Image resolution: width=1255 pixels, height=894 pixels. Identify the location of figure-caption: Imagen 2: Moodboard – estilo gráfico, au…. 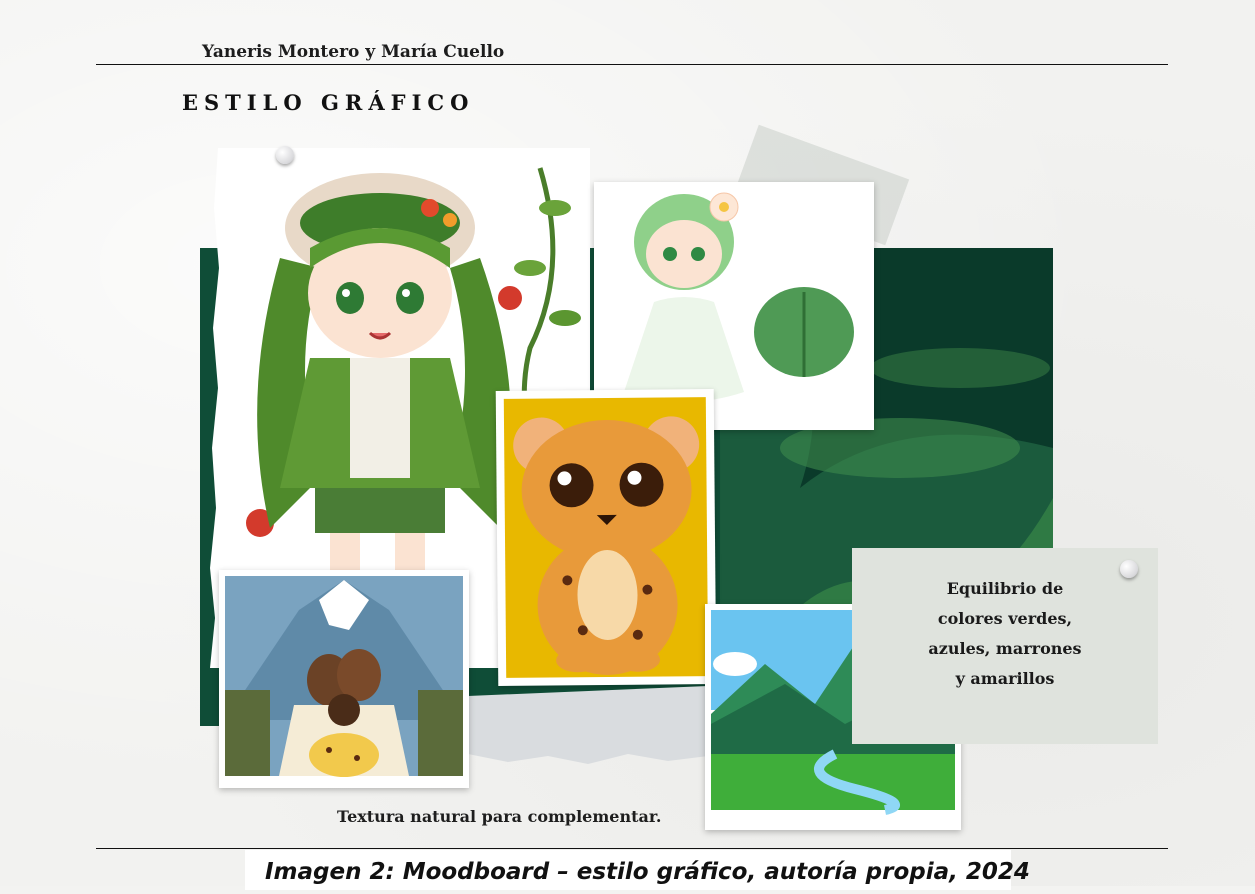
(637, 870).